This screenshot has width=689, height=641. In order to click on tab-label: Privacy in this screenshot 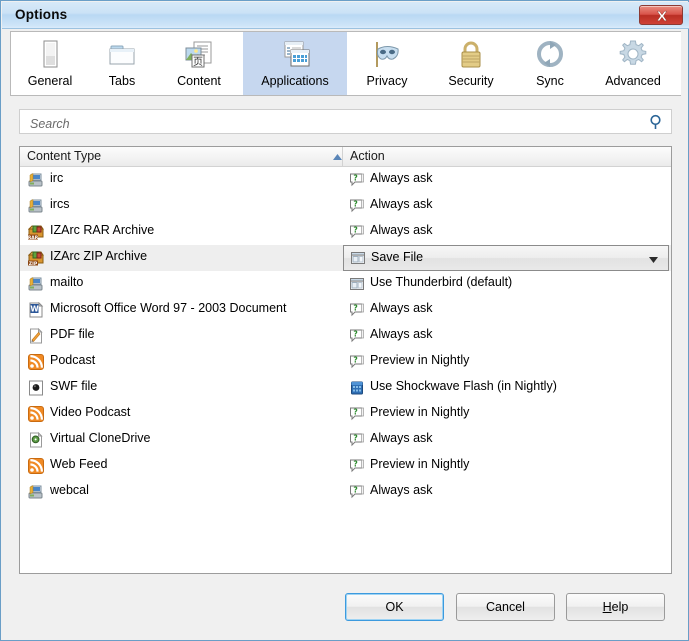, I will do `click(387, 81)`.